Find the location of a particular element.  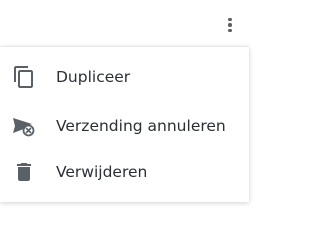

menu-item-label: Dupliceer is located at coordinates (93, 77).